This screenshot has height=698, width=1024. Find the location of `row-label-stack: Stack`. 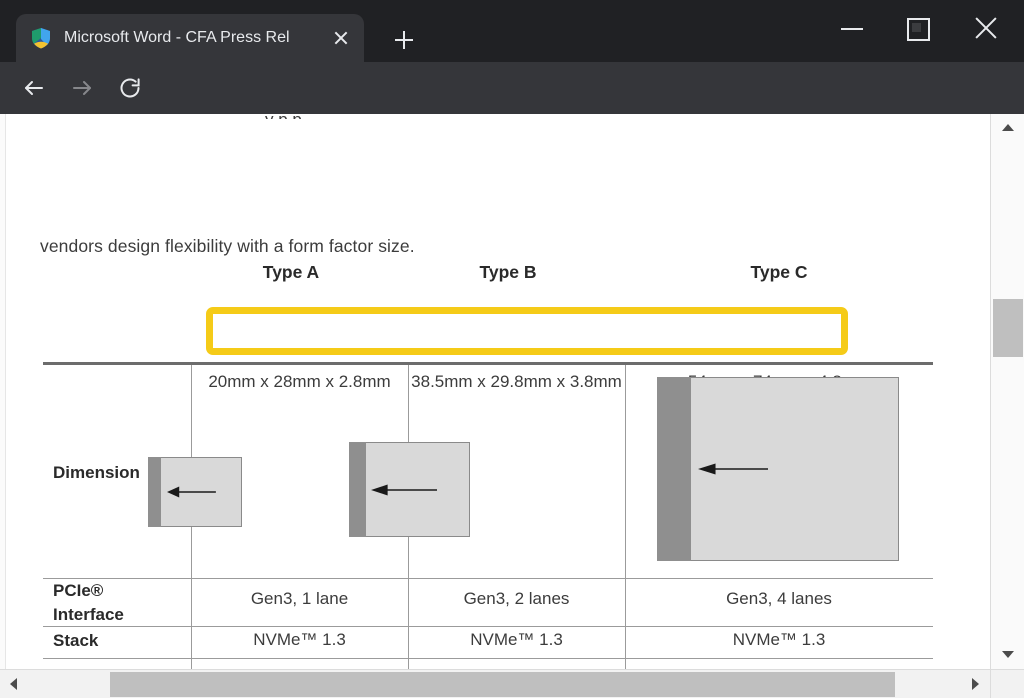

row-label-stack: Stack is located at coordinates (76, 640).